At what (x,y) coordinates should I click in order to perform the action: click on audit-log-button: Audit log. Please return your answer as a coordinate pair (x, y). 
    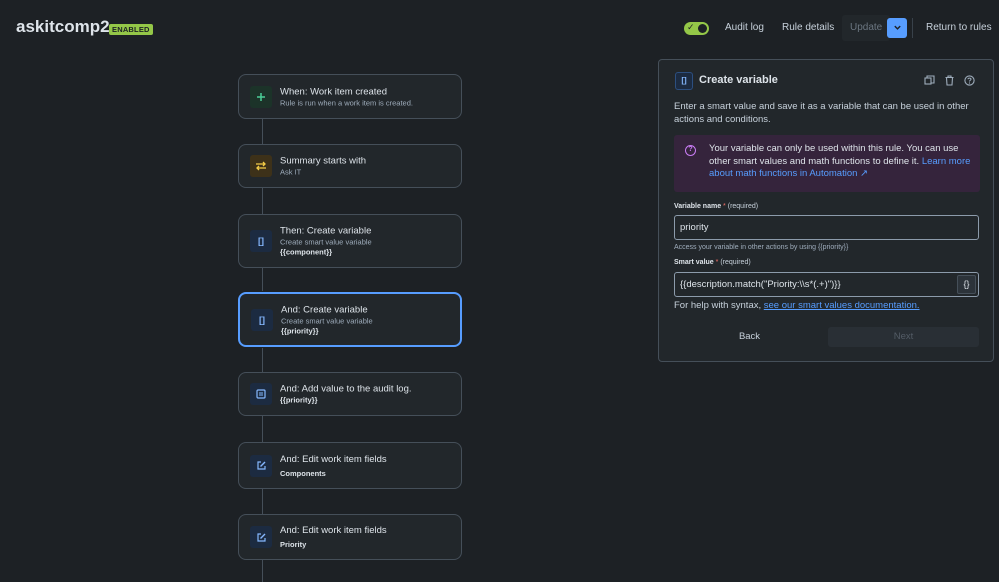
    Looking at the image, I should click on (744, 28).